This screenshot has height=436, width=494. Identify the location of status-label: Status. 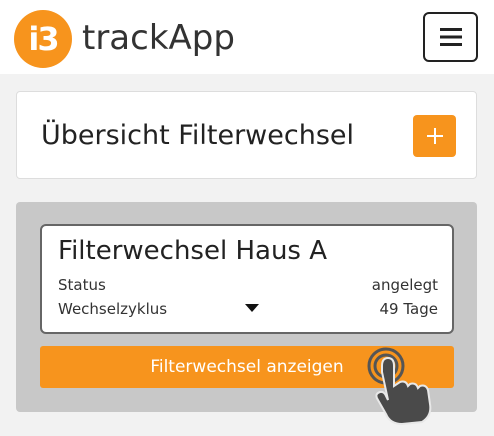
(82, 285).